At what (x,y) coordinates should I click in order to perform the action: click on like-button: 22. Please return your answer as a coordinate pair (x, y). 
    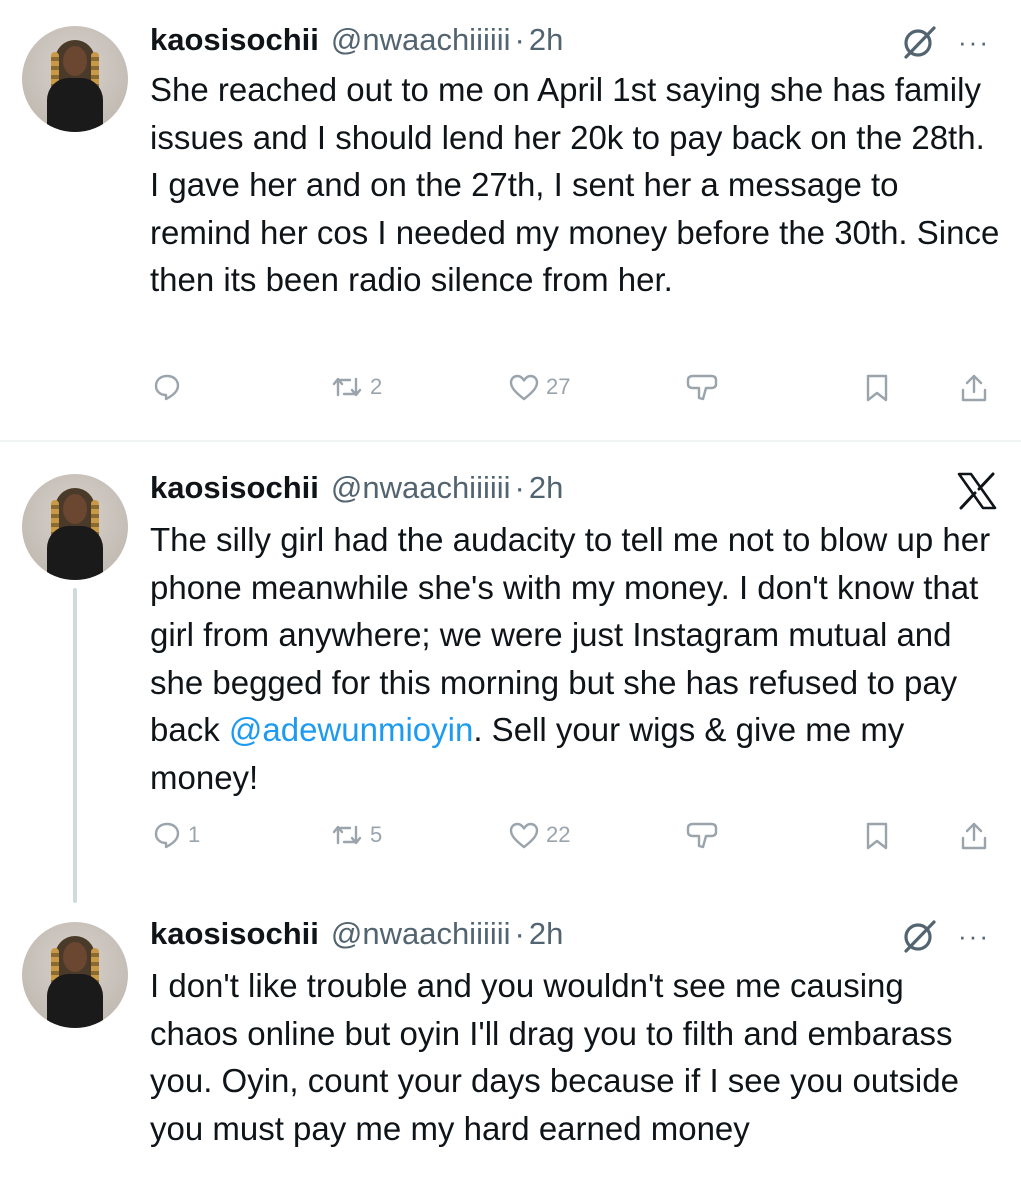
    Looking at the image, I should click on (539, 835).